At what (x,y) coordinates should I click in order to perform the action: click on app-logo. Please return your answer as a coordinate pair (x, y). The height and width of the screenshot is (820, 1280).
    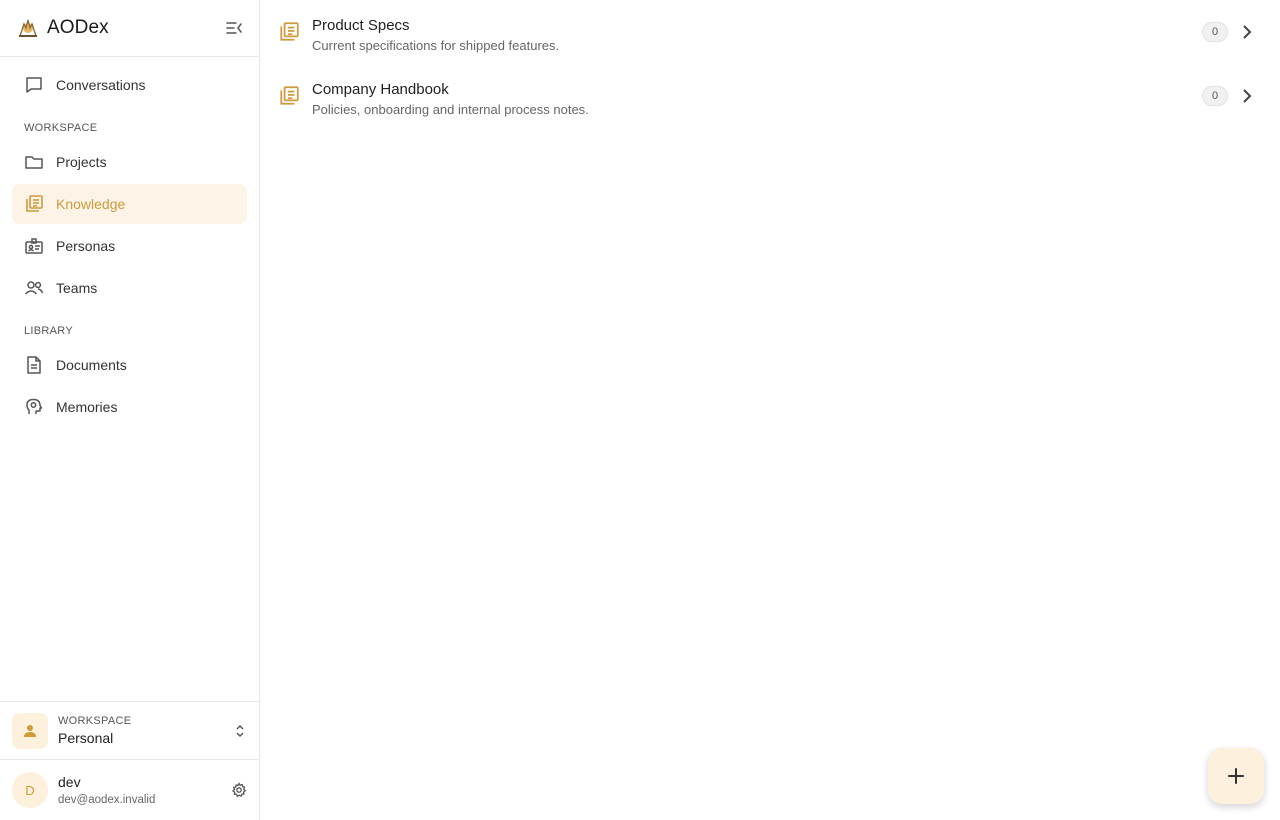
    Looking at the image, I should click on (28, 28).